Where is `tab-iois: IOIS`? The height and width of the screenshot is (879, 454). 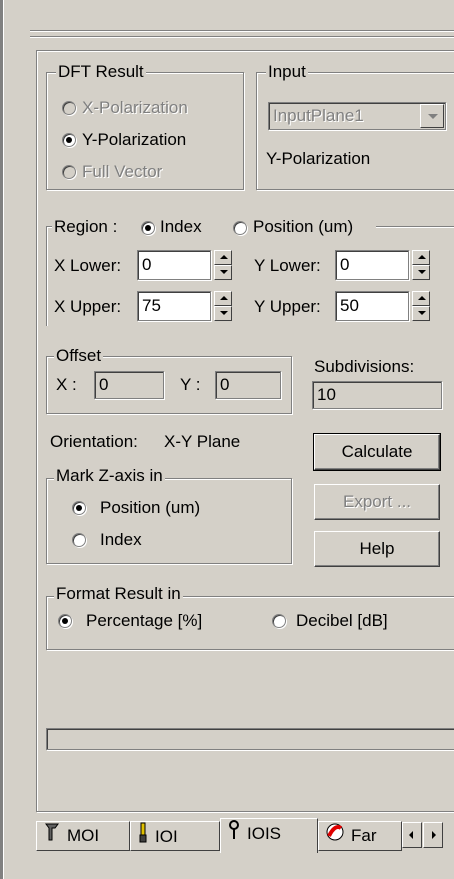 tab-iois: IOIS is located at coordinates (269, 835).